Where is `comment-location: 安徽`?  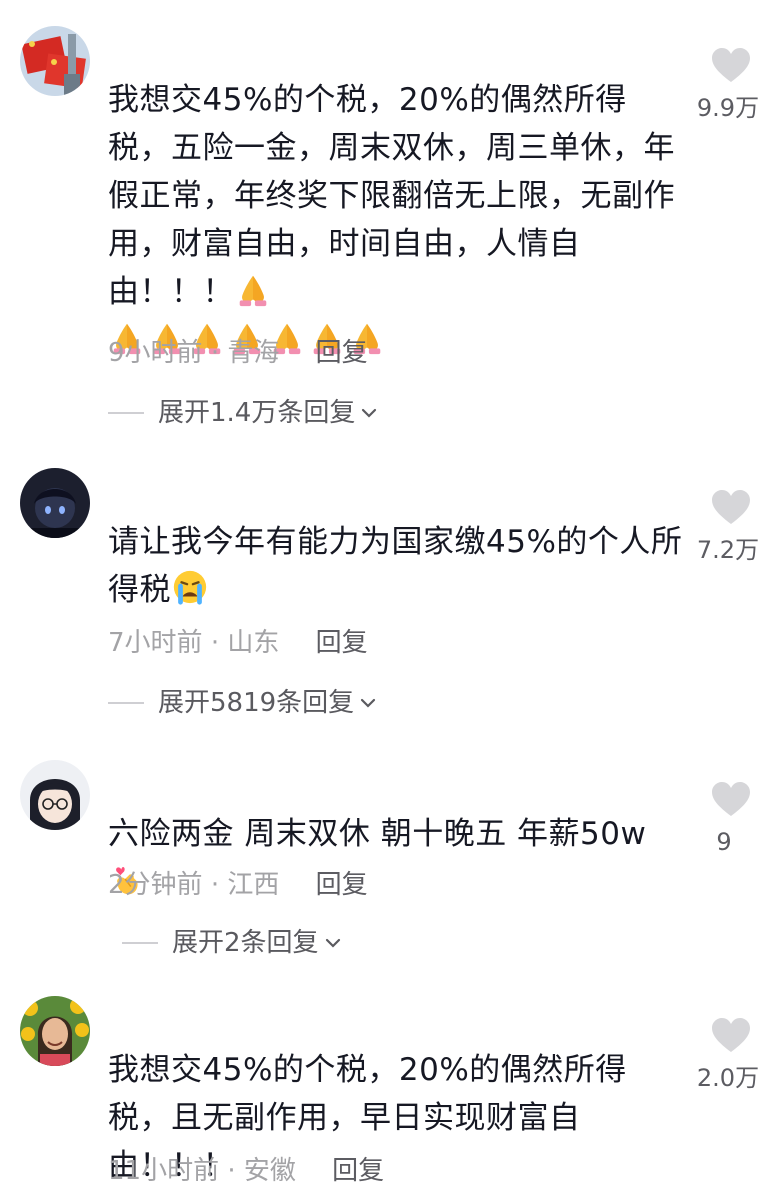
comment-location: 安徽 is located at coordinates (269, 1171).